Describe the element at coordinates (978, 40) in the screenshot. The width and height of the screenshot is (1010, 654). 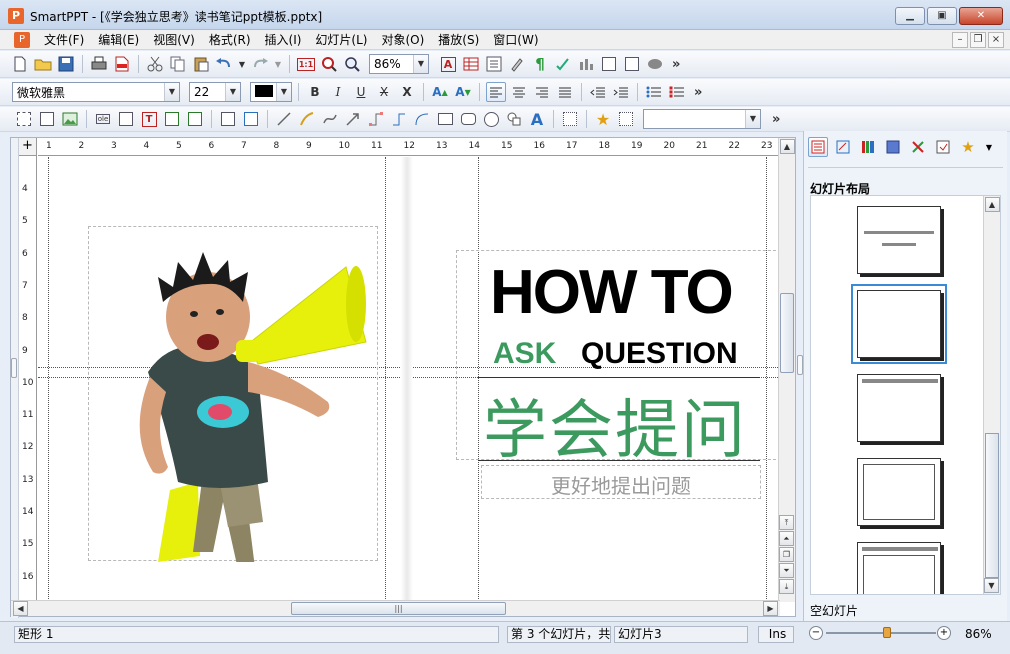
I see `doc-restore-button: ❐` at that location.